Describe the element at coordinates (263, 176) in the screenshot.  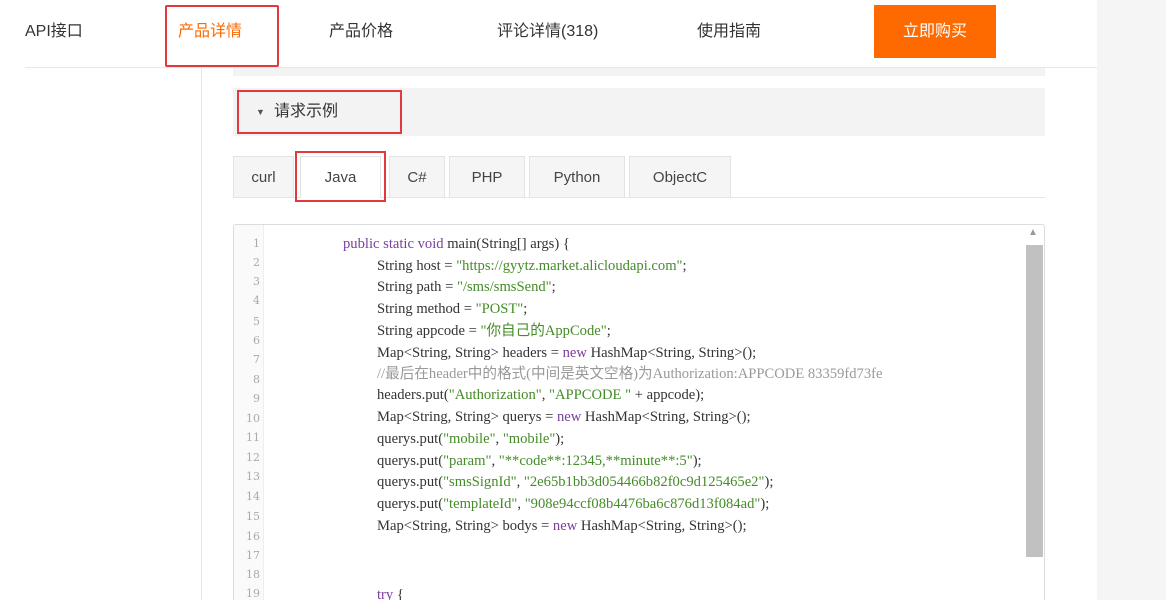
I see `tab-curl: curl` at that location.